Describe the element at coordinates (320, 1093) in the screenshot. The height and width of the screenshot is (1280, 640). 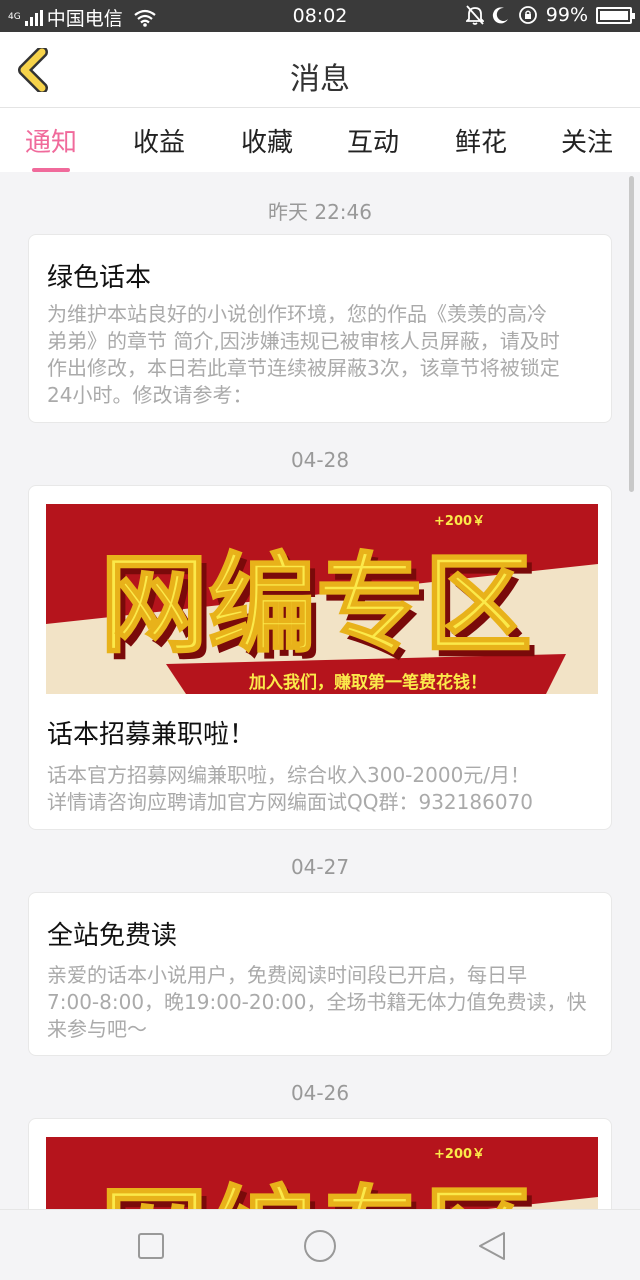
I see `message-date: 04-26` at that location.